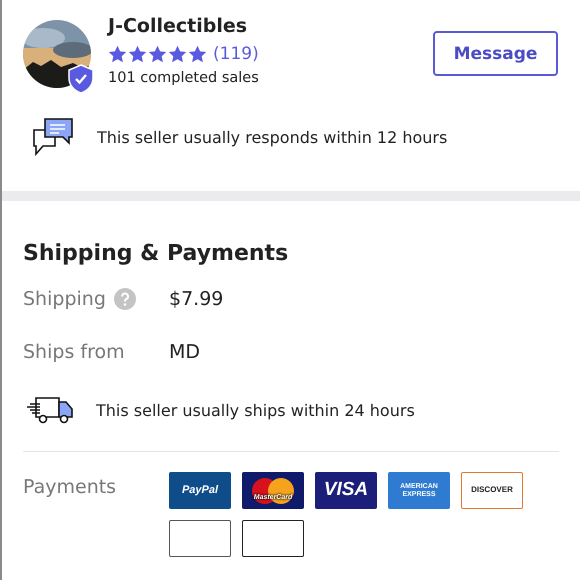 This screenshot has height=580, width=580. Describe the element at coordinates (69, 487) in the screenshot. I see `payments-label: Payments` at that location.